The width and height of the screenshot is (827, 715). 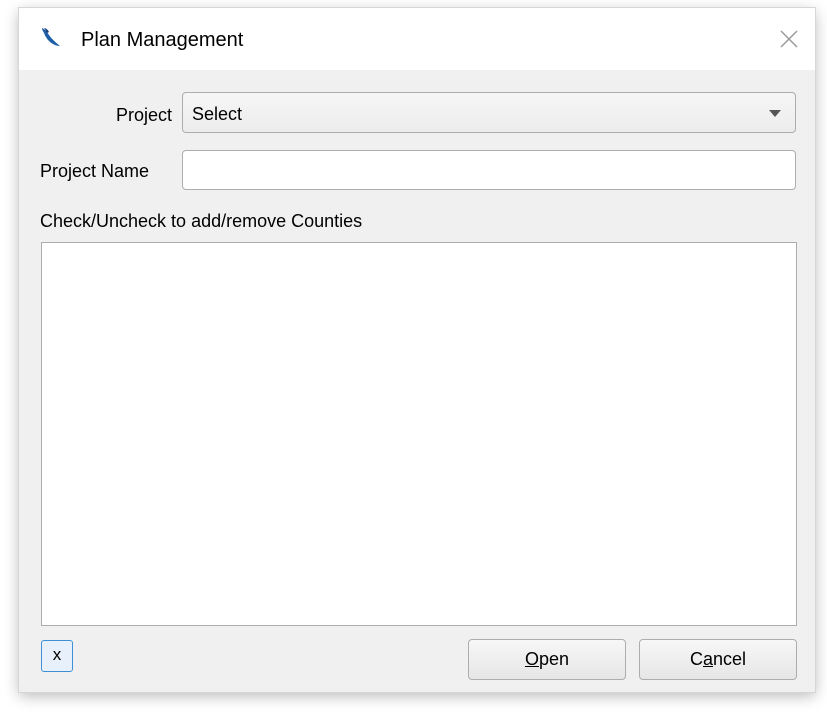 I want to click on bird-feather-icon, so click(x=51, y=37).